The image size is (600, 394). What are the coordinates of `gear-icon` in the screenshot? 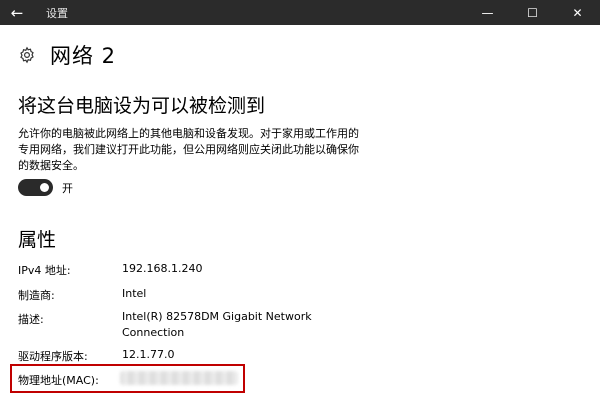 It's located at (27, 55).